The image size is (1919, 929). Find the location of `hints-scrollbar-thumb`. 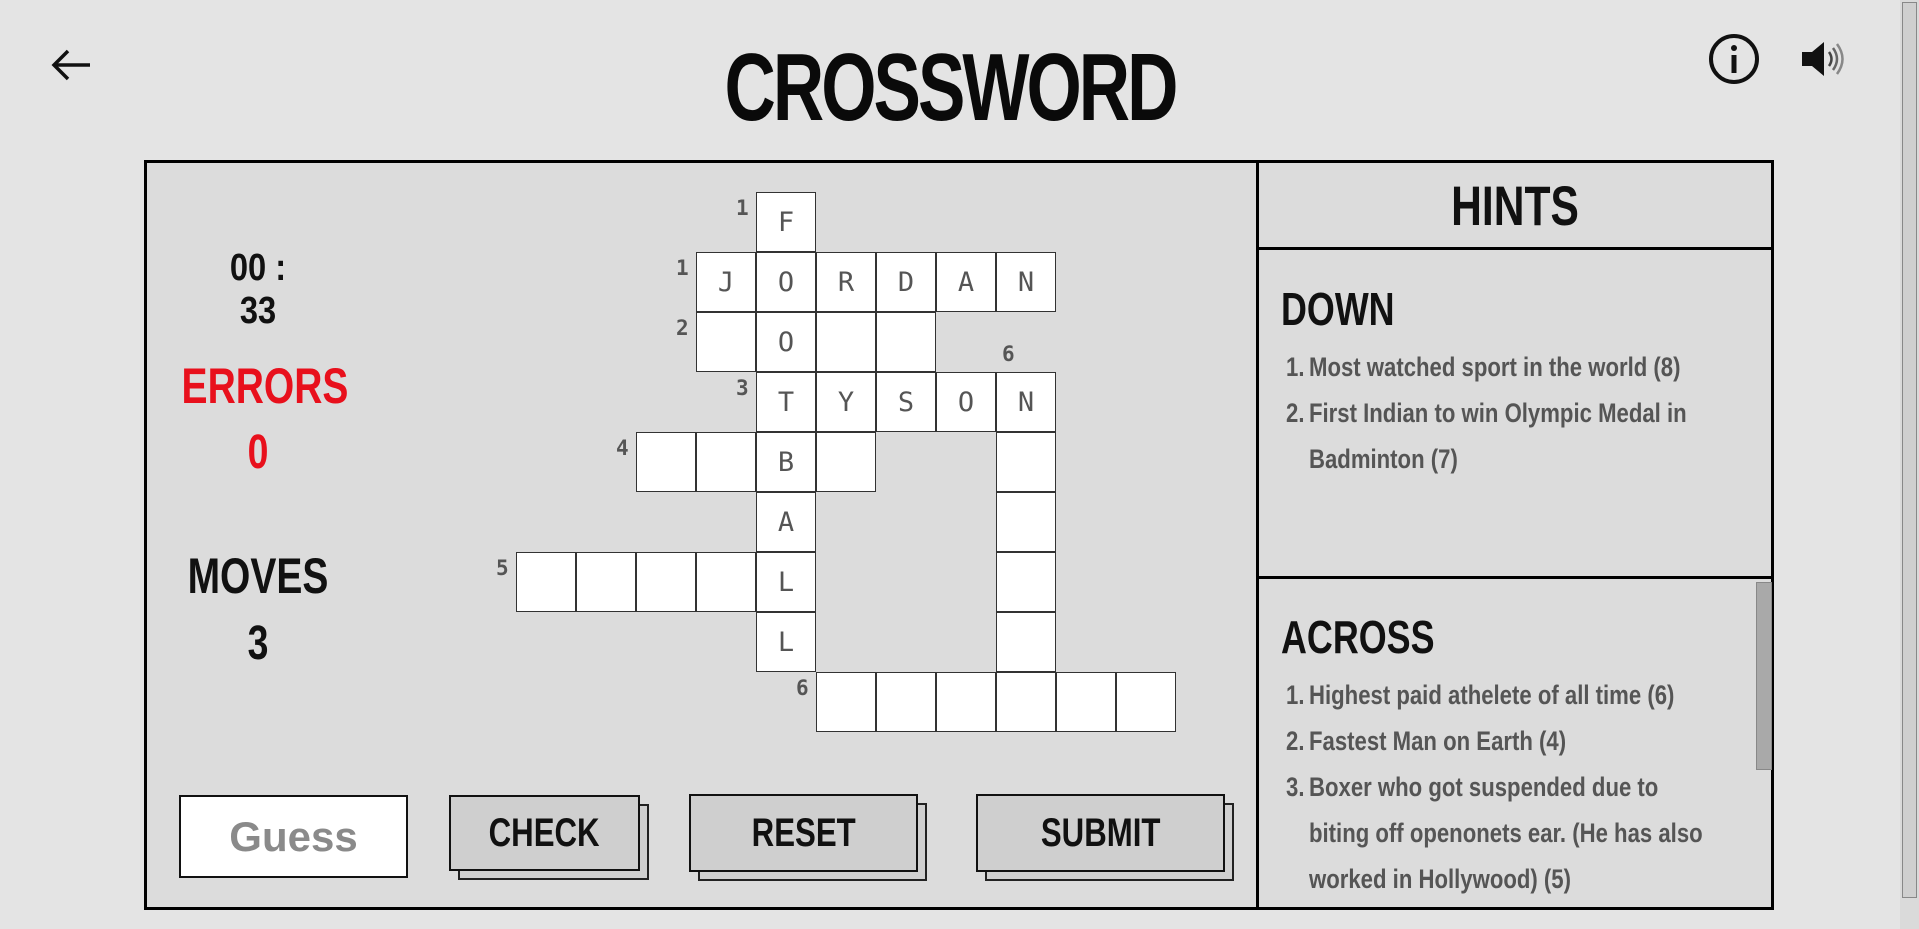

hints-scrollbar-thumb is located at coordinates (1764, 676).